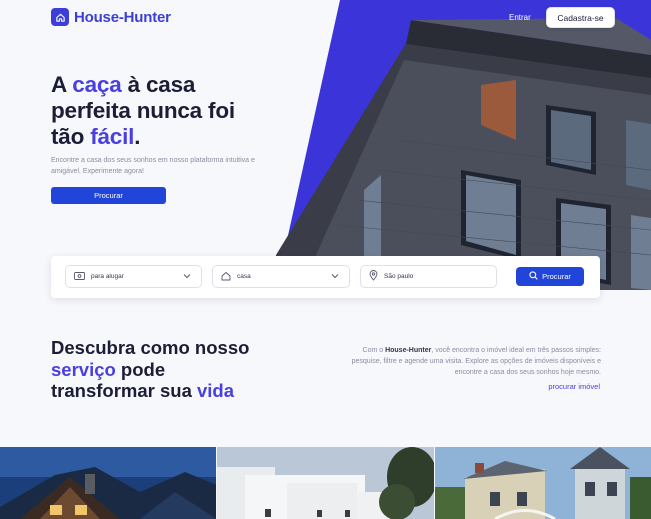 The height and width of the screenshot is (519, 651). I want to click on hero-title-accent: fácil, so click(112, 136).